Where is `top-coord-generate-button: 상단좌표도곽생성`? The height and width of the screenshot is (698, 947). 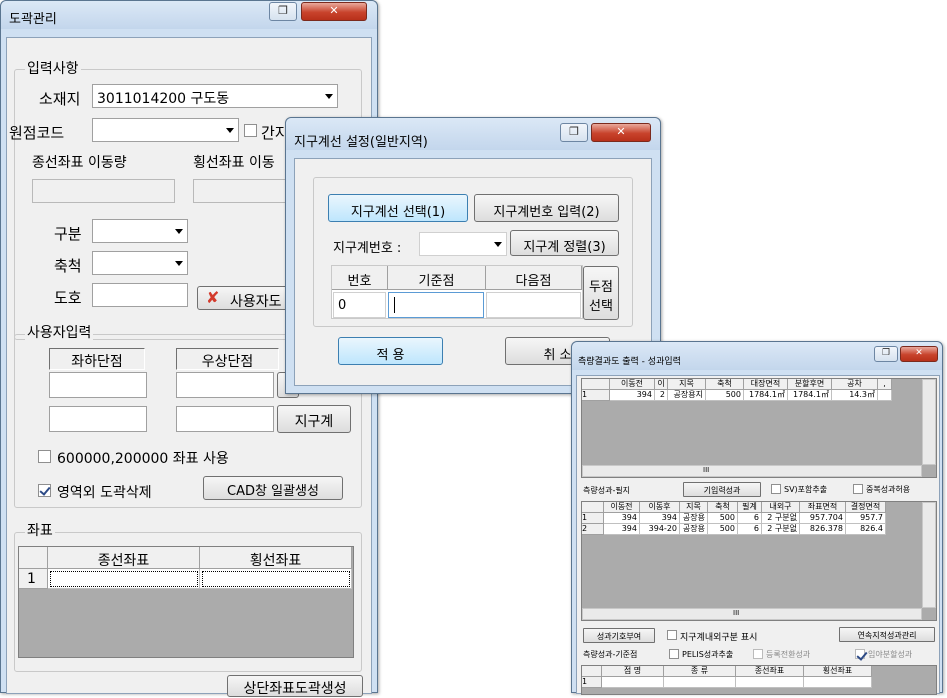 top-coord-generate-button: 상단좌표도곽생성 is located at coordinates (295, 686).